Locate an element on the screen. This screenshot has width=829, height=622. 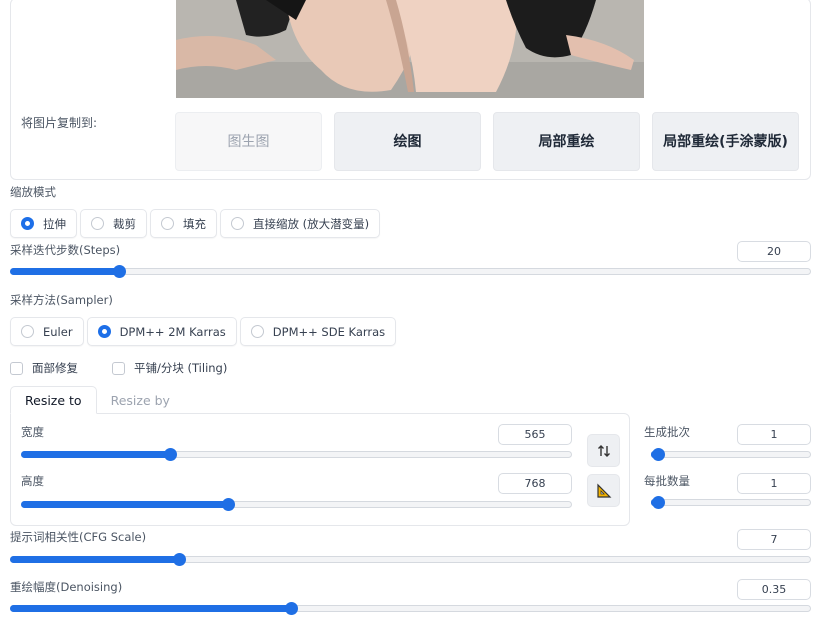
swap-dimensions-icon is located at coordinates (603, 450).